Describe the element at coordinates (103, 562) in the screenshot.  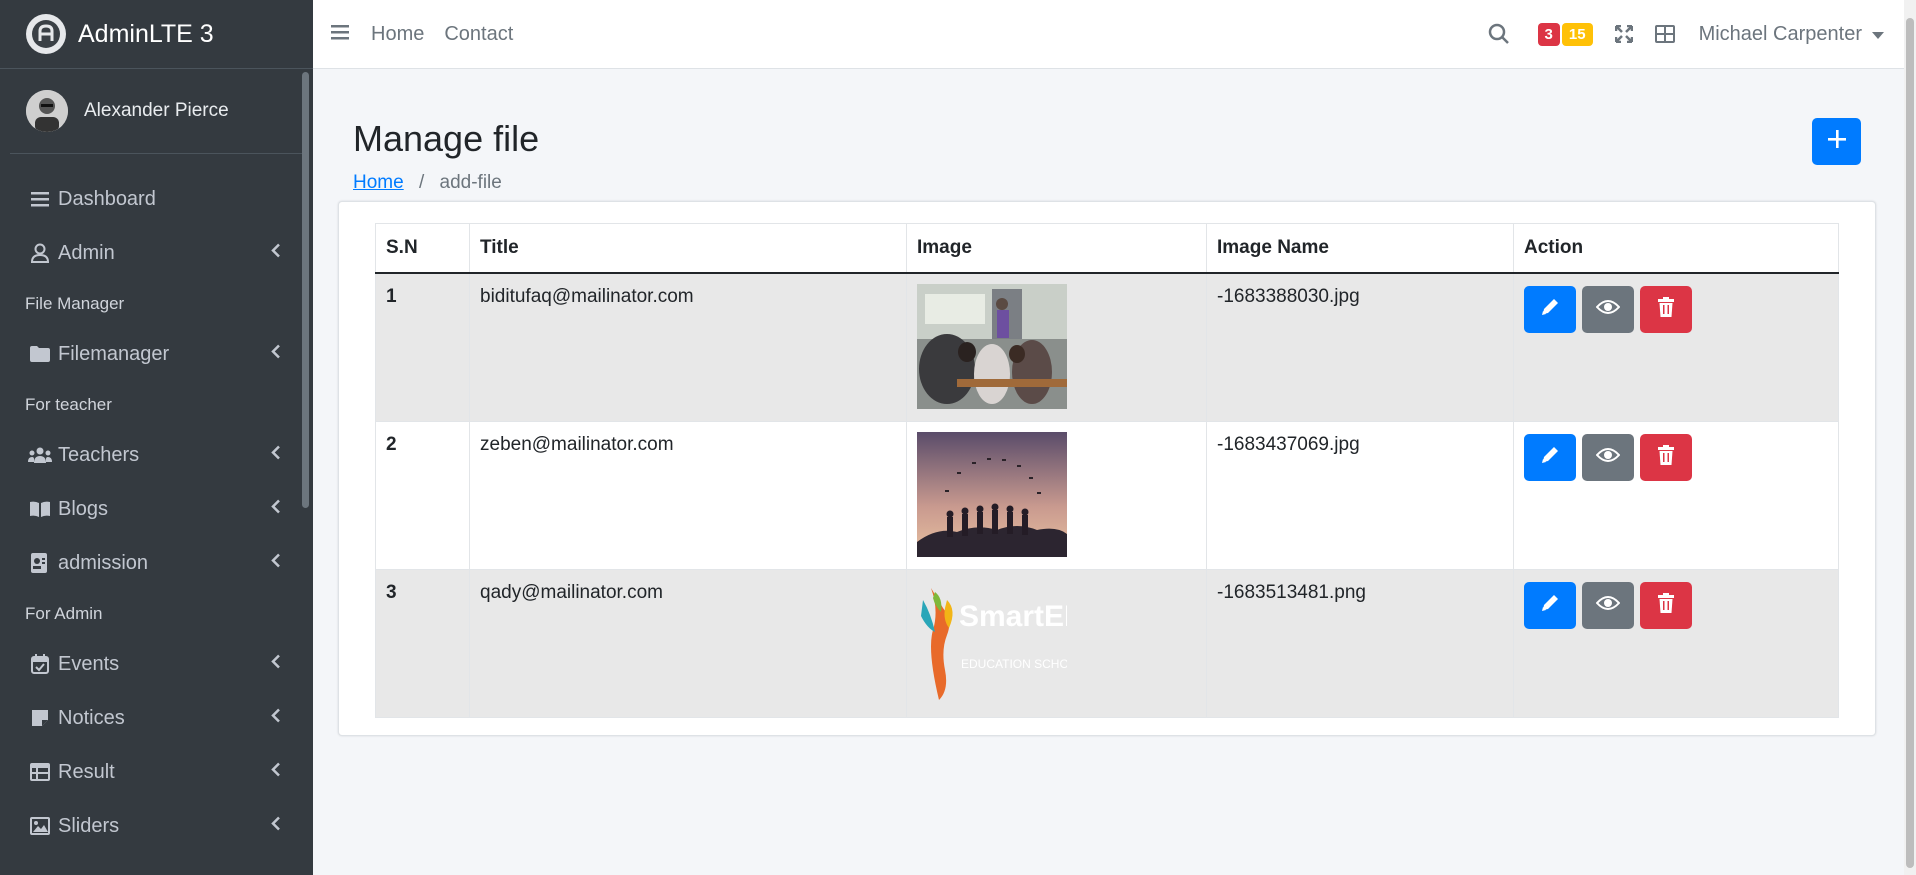
I see `sidebar-item-label: admission` at that location.